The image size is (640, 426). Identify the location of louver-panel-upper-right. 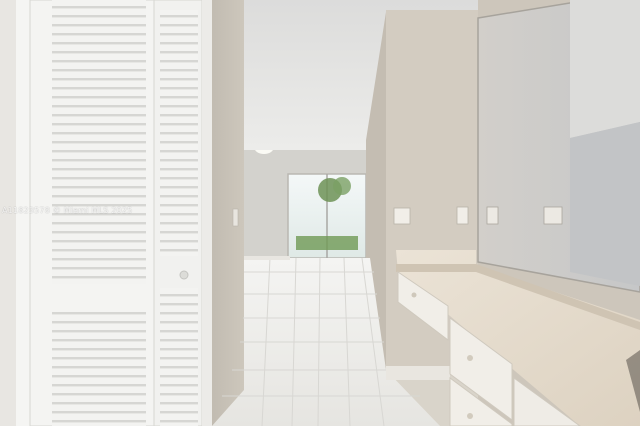
(179, 133).